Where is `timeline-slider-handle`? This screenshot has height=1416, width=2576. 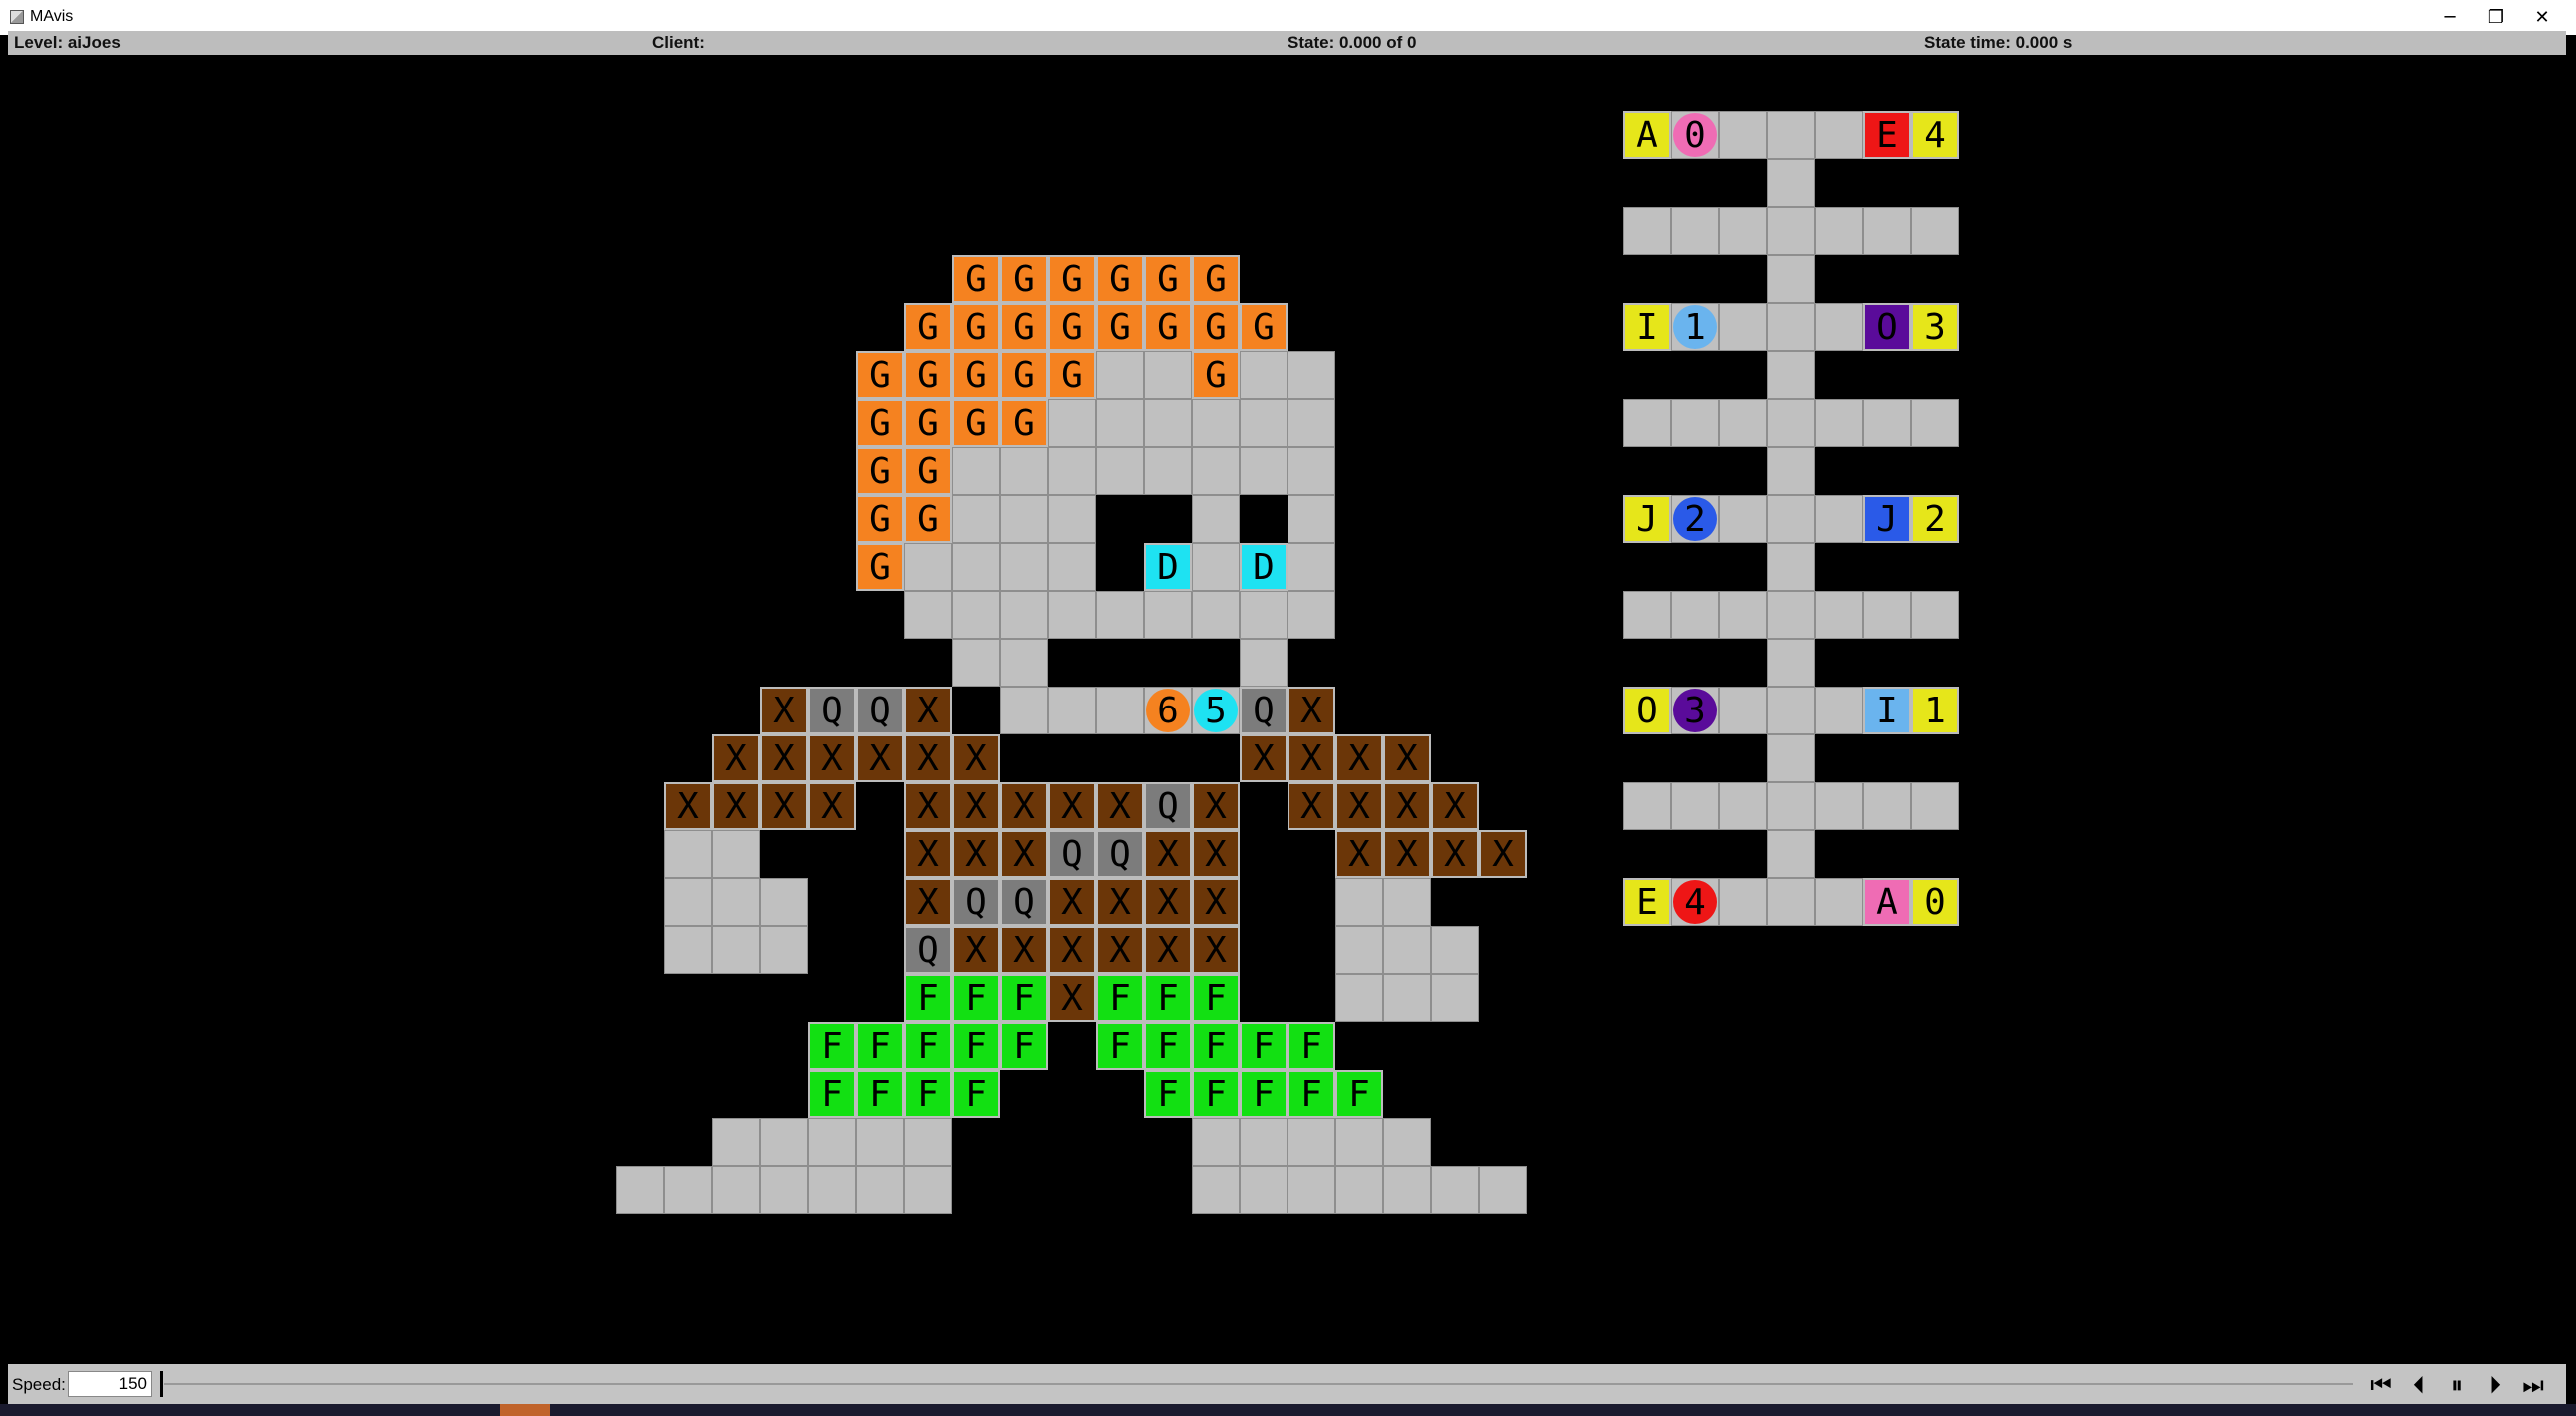 timeline-slider-handle is located at coordinates (161, 1384).